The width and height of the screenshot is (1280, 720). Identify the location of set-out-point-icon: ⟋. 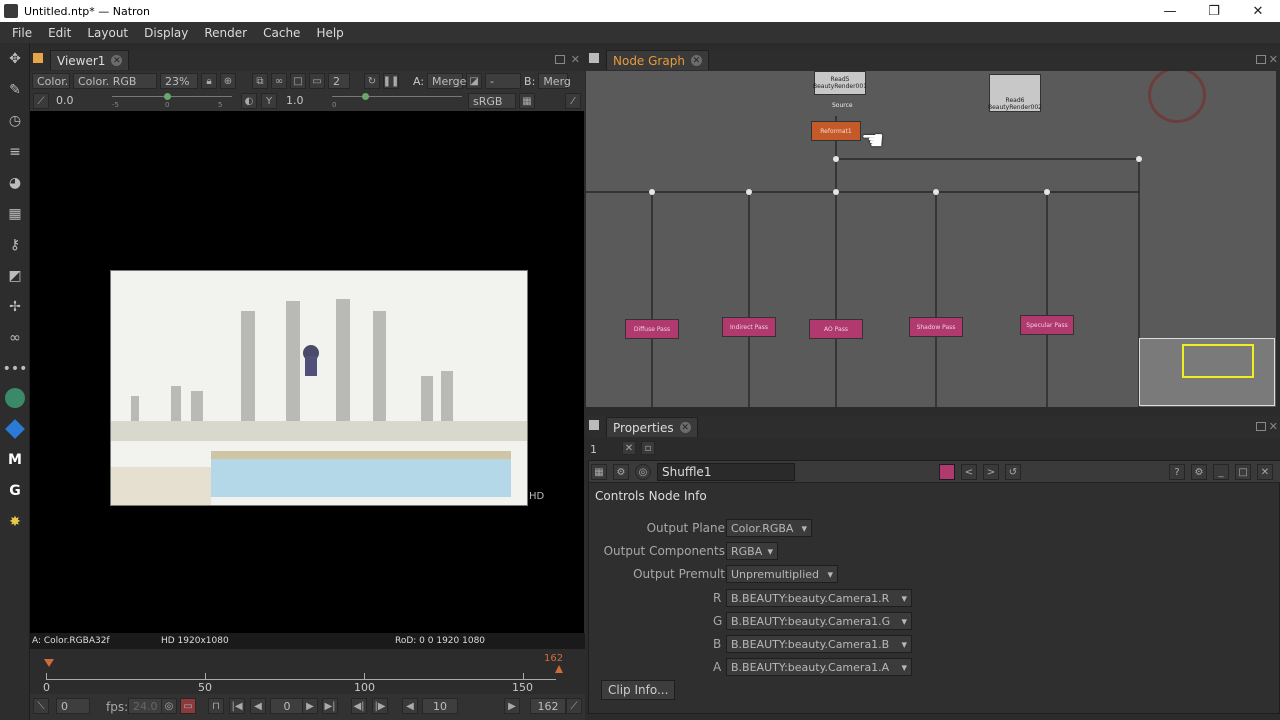
(574, 706).